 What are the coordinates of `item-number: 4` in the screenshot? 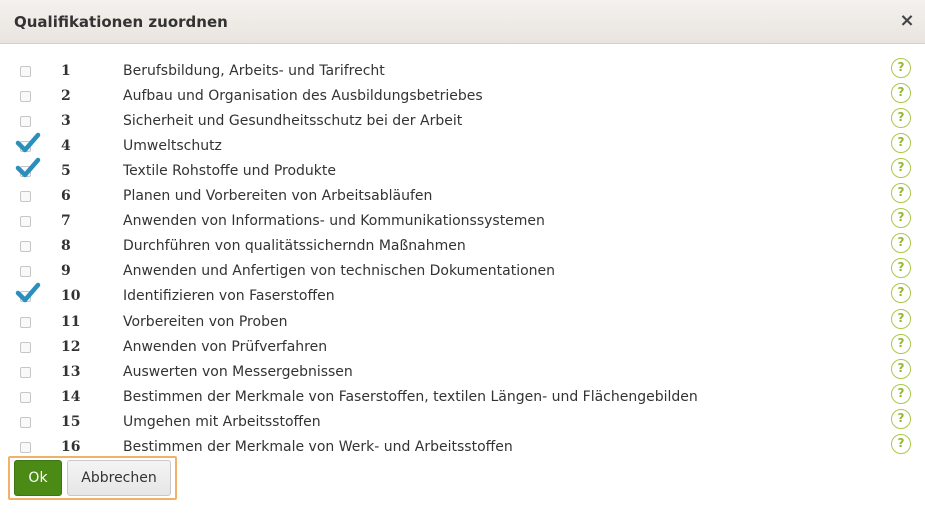 It's located at (66, 146).